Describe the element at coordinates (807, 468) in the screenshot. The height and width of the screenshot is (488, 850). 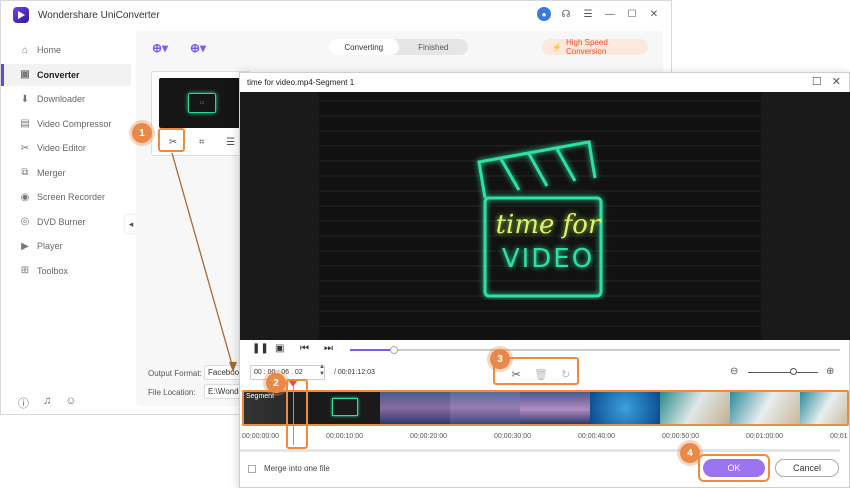
I see `cancel-button: Cancel` at that location.